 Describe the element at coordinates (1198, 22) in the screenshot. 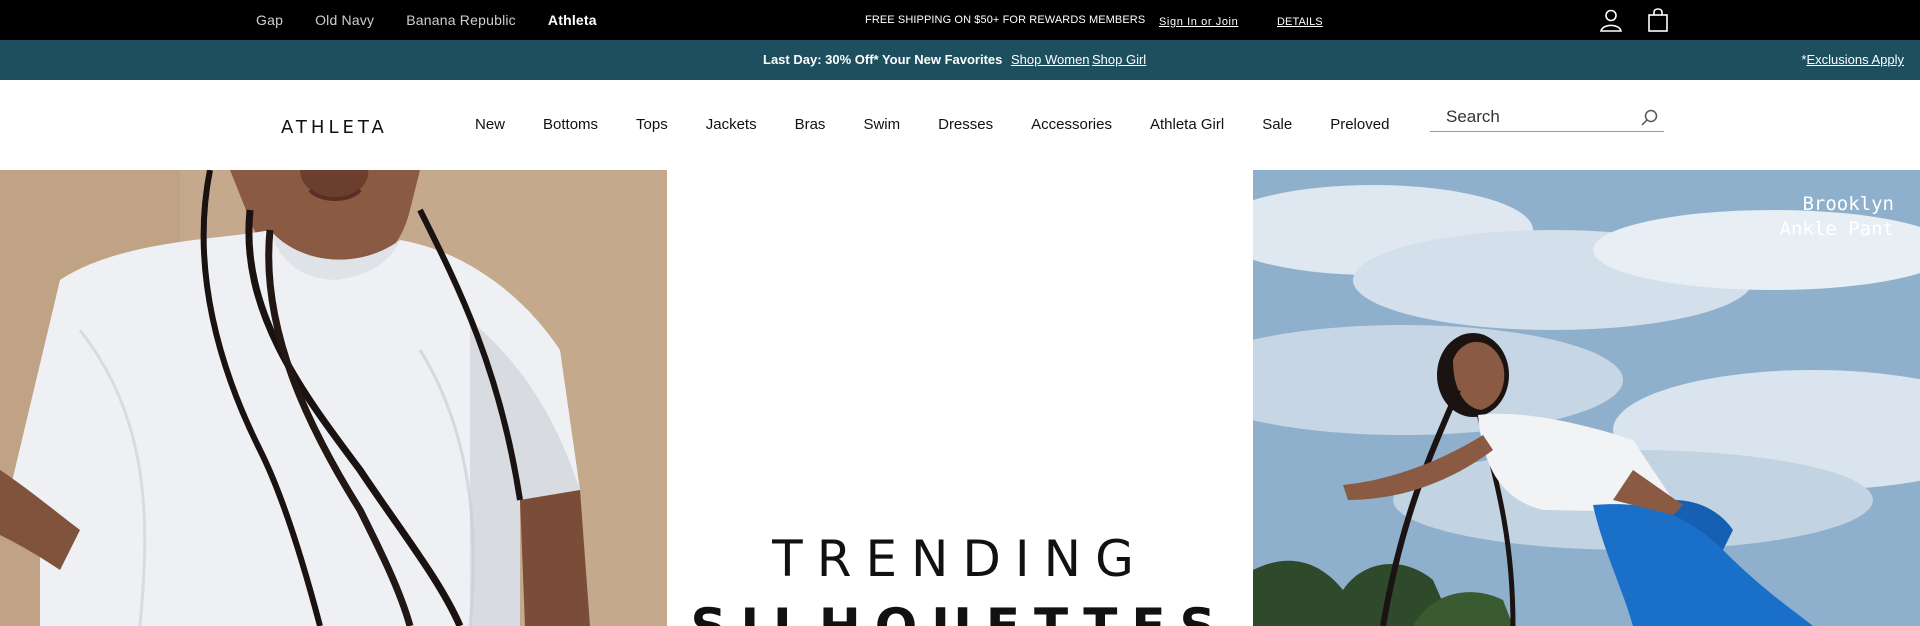

I see `sign-in-link: Sign In or Join` at that location.